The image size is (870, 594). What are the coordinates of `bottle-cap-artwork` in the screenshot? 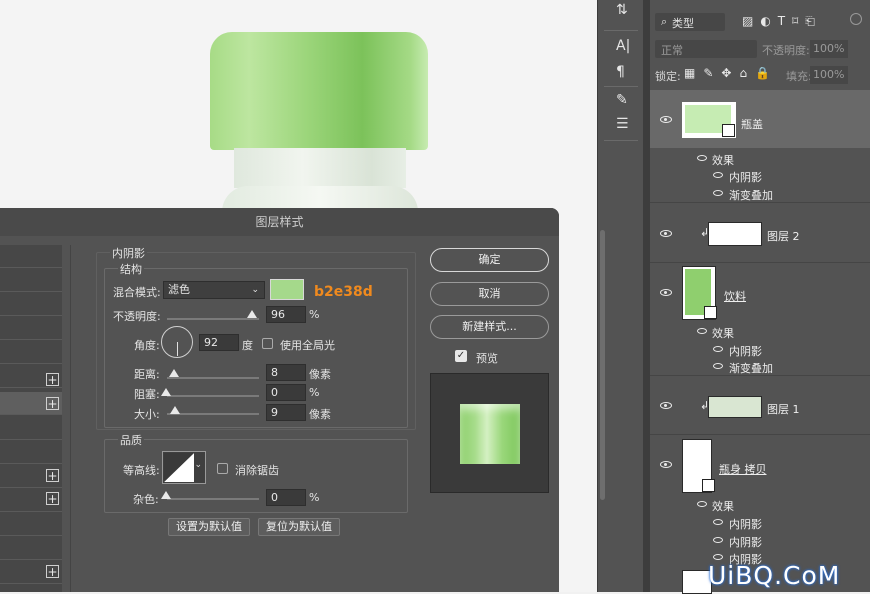 It's located at (319, 91).